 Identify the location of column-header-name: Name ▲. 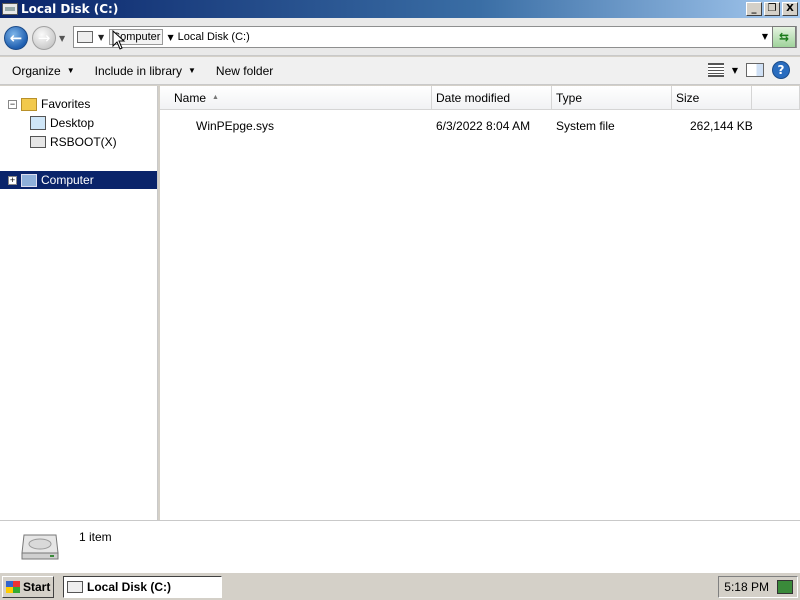
(296, 98).